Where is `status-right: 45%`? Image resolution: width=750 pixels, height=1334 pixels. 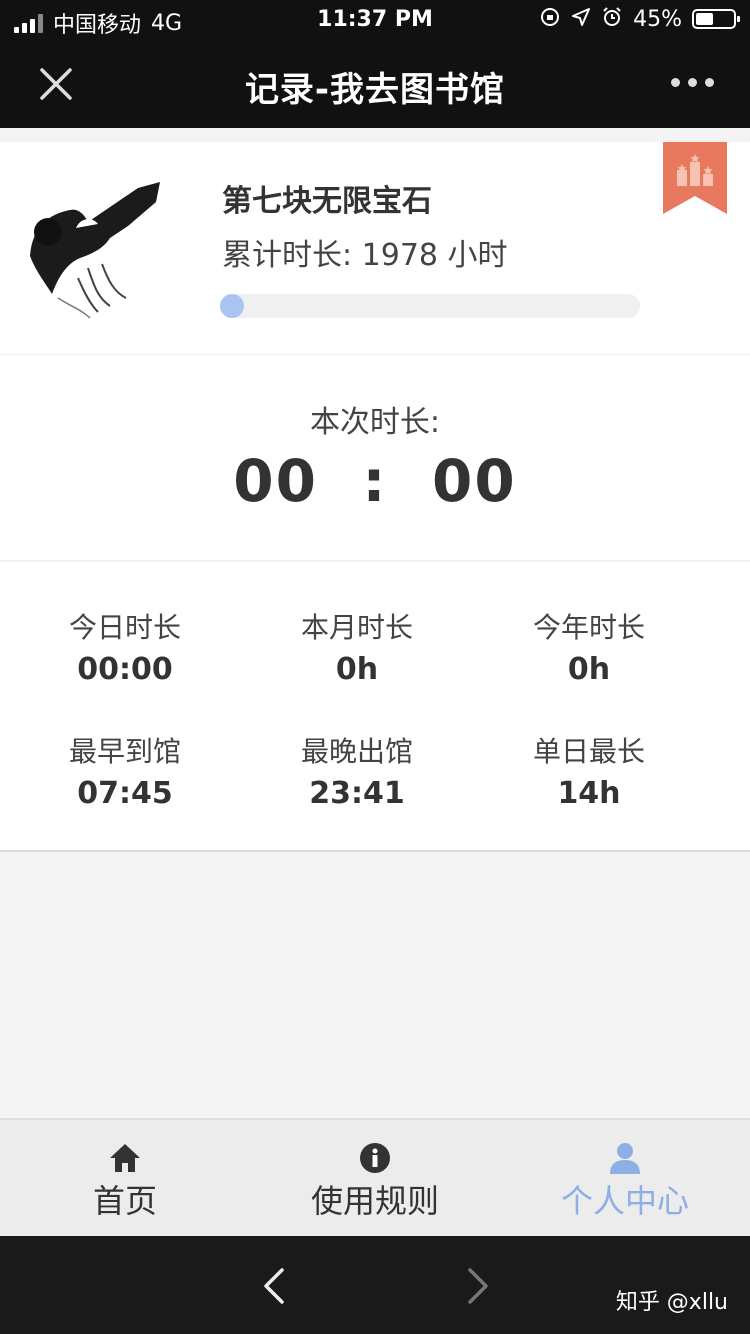
status-right: 45% is located at coordinates (639, 19).